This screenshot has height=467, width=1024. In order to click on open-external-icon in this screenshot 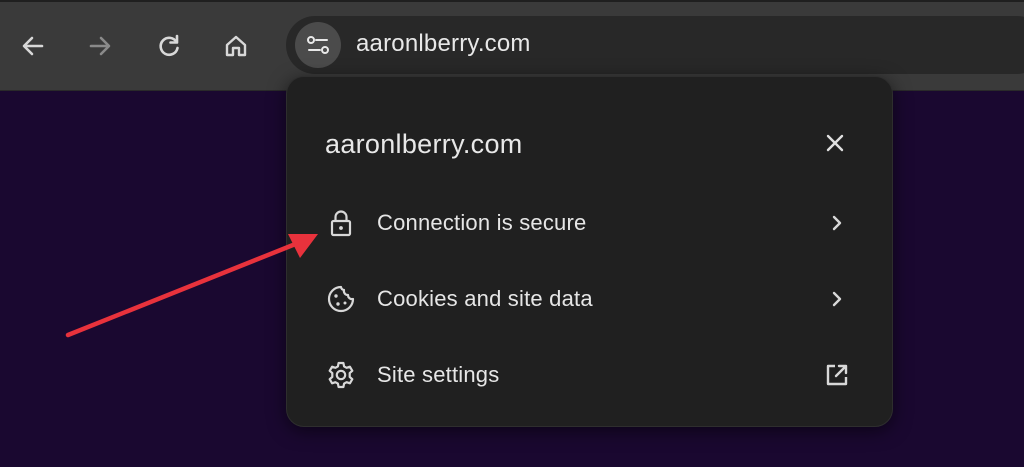, I will do `click(837, 375)`.